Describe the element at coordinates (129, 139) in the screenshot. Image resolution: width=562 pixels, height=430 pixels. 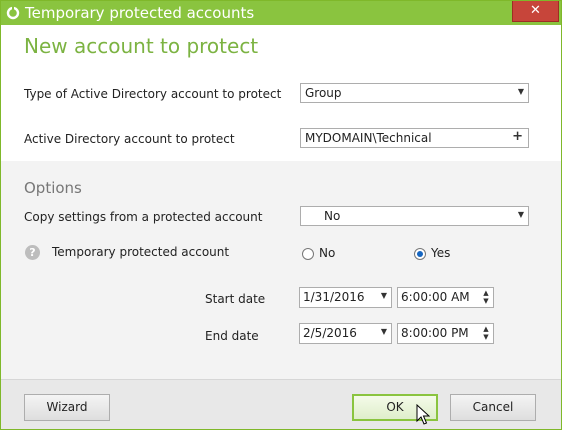
I see `account-label: Active Directory account to protect` at that location.